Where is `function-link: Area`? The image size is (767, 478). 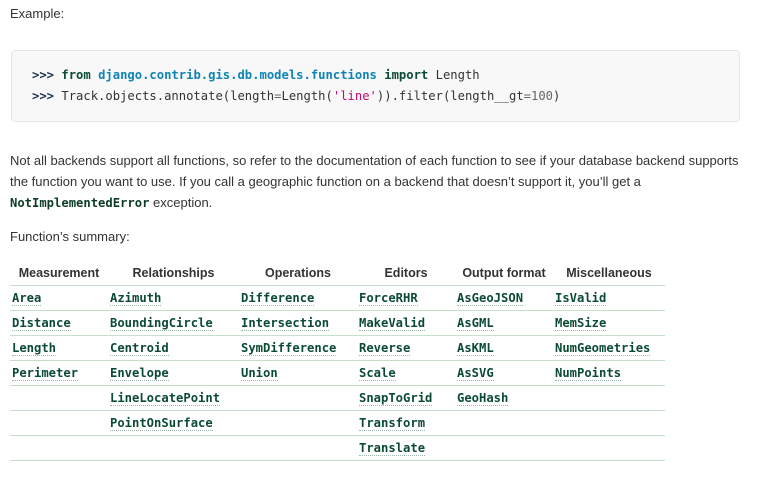 function-link: Area is located at coordinates (27, 298).